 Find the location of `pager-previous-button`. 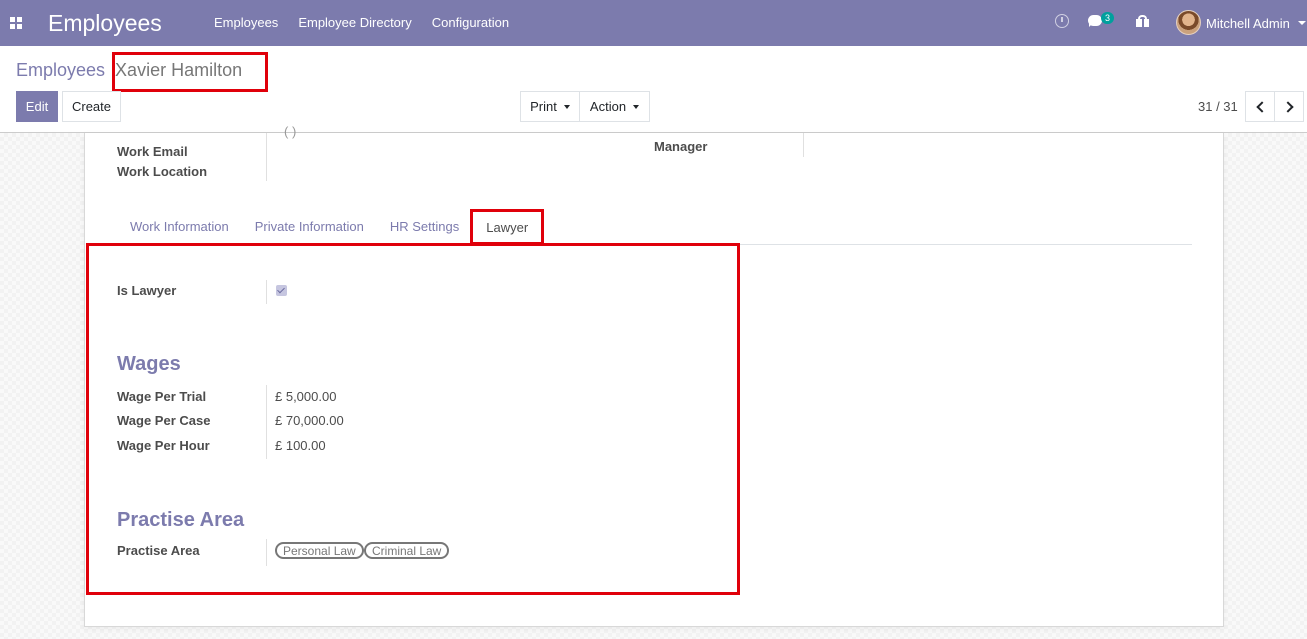

pager-previous-button is located at coordinates (1260, 106).